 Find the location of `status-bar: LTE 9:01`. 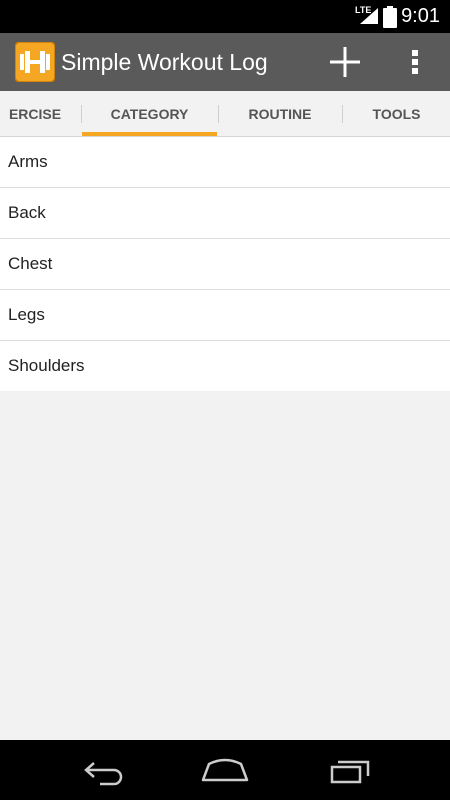

status-bar: LTE 9:01 is located at coordinates (225, 16).